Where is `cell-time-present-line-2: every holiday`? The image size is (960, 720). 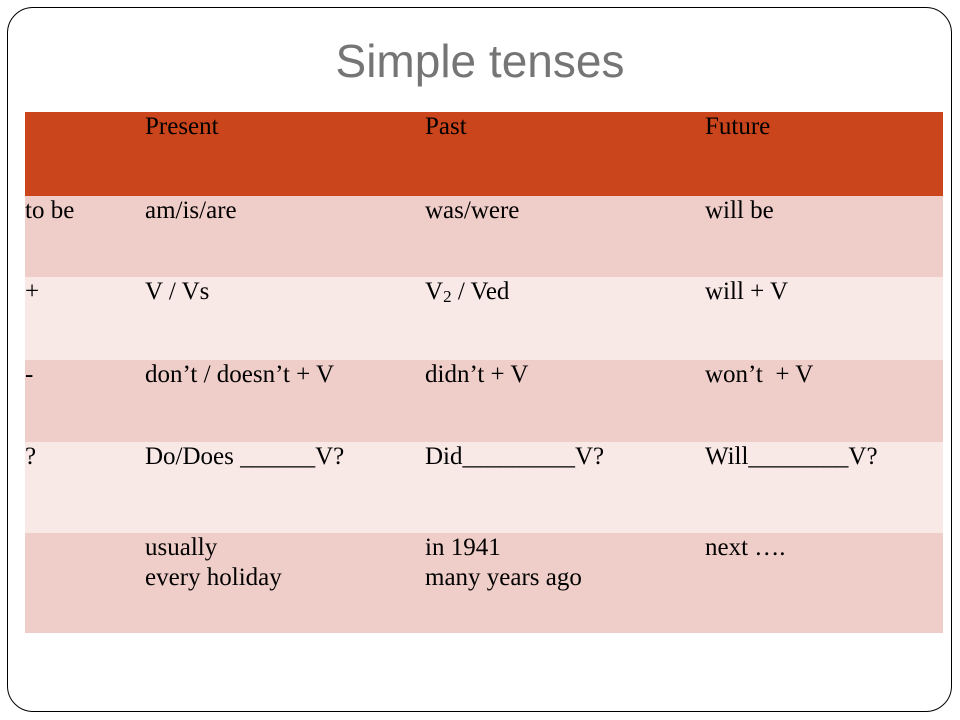
cell-time-present-line-2: every holiday is located at coordinates (213, 577).